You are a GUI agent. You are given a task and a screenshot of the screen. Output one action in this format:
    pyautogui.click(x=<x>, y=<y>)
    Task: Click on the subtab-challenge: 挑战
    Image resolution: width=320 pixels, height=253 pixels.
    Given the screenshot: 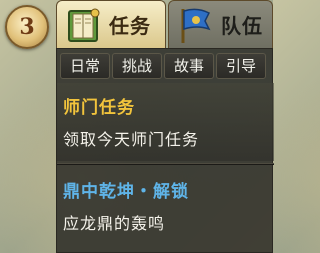 What is the action you would take?
    pyautogui.click(x=137, y=66)
    